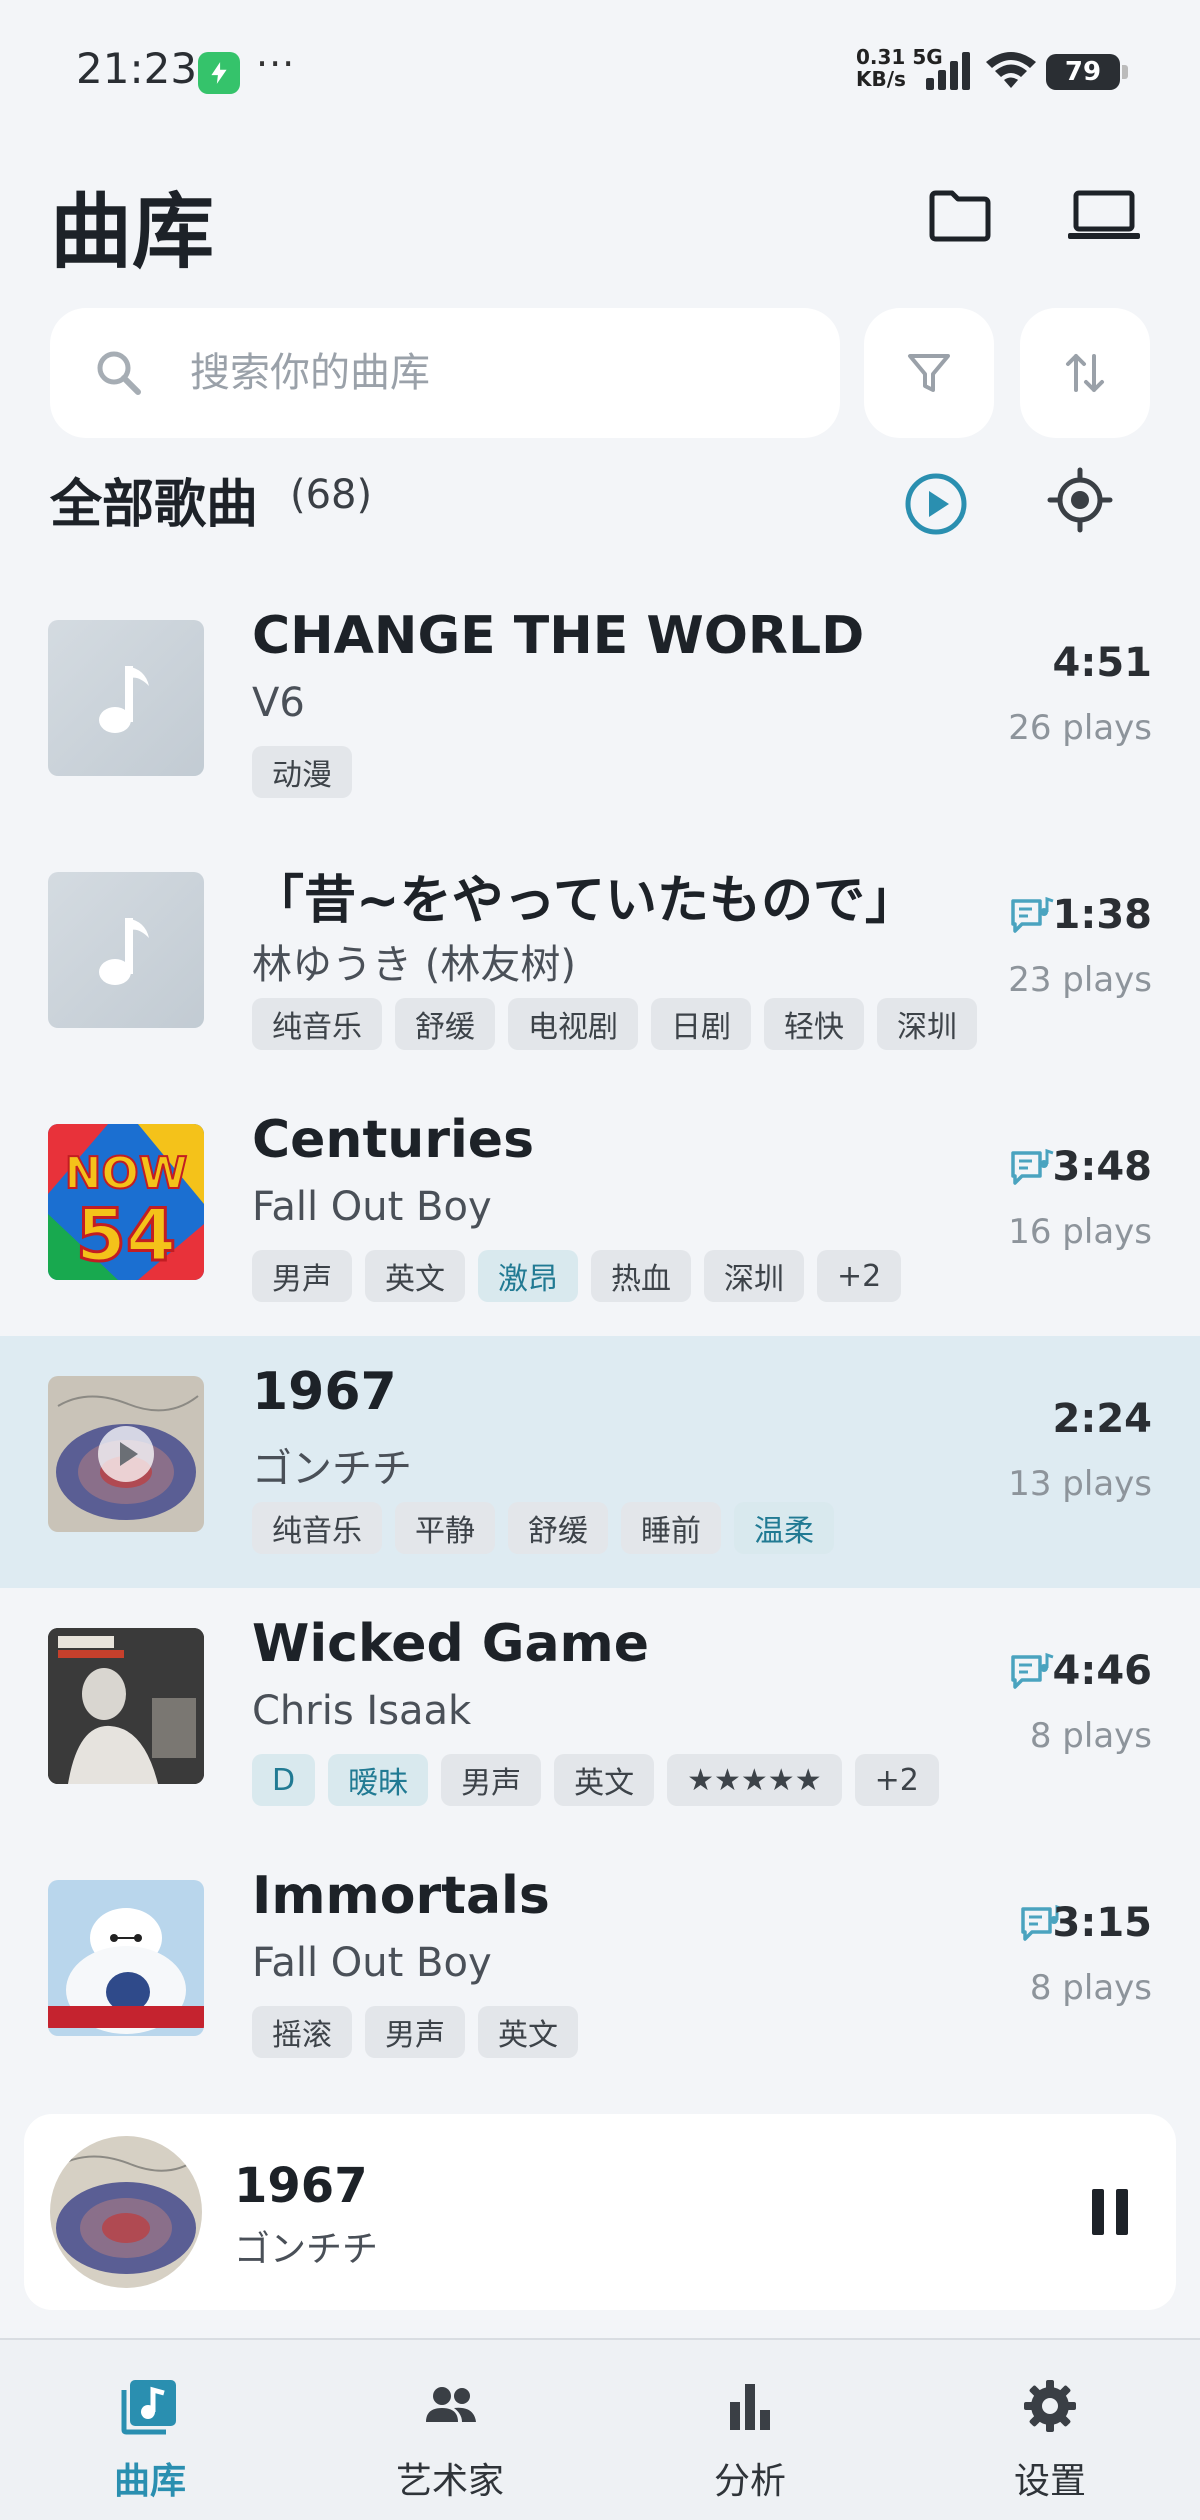  What do you see at coordinates (1102, 663) in the screenshot?
I see `song-duration: 4:51` at bounding box center [1102, 663].